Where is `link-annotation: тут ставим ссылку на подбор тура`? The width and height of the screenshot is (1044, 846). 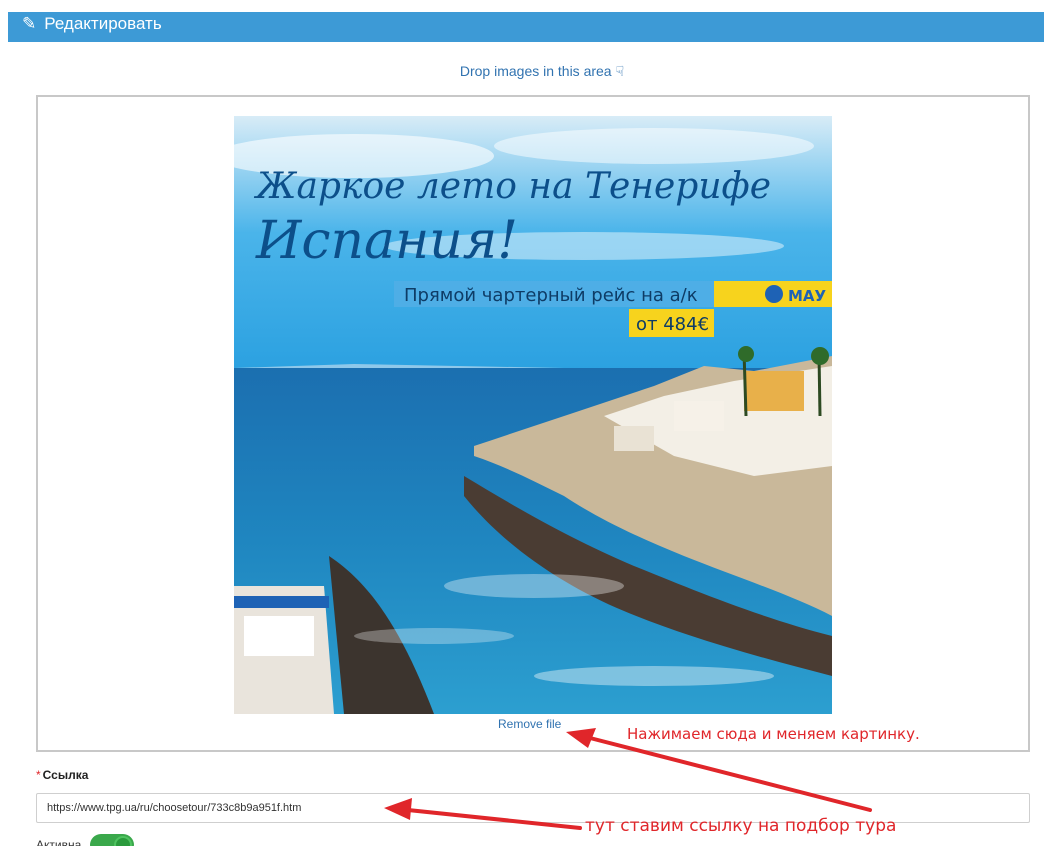 link-annotation: тут ставим ссылку на подбор тура is located at coordinates (741, 826).